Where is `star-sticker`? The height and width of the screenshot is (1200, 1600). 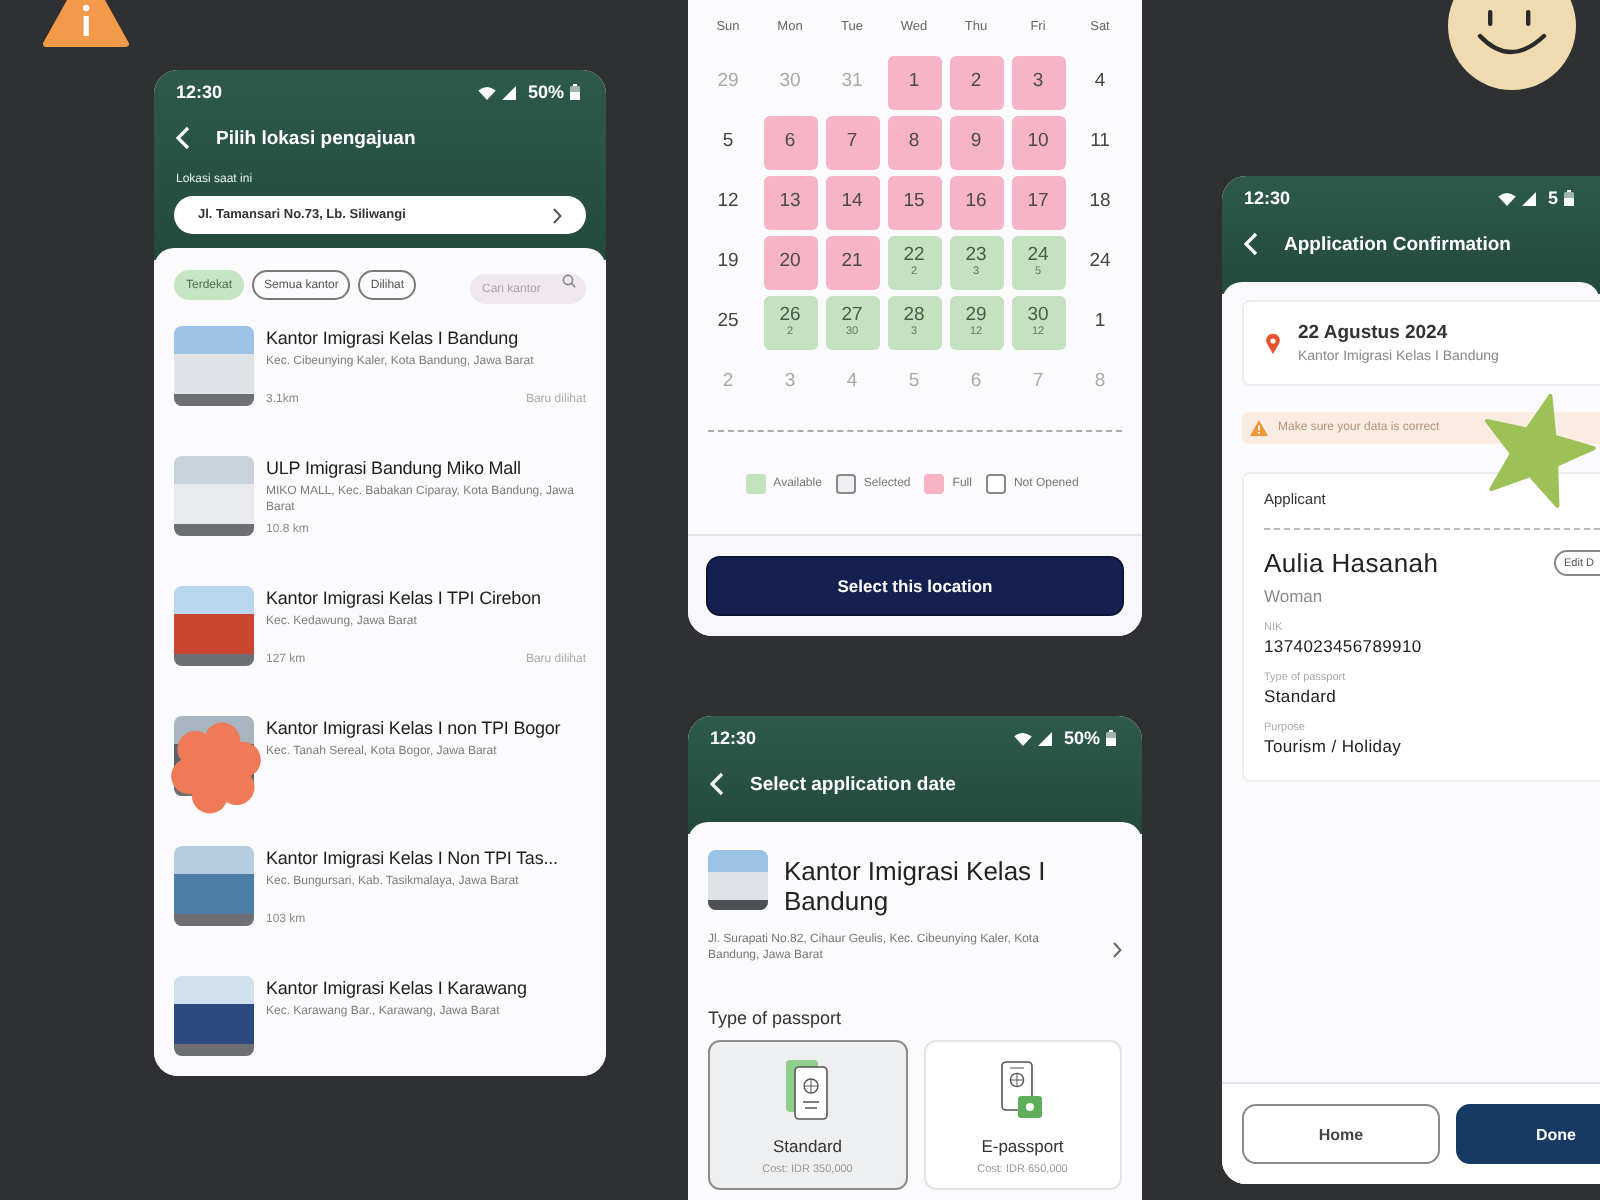
star-sticker is located at coordinates (1540, 450).